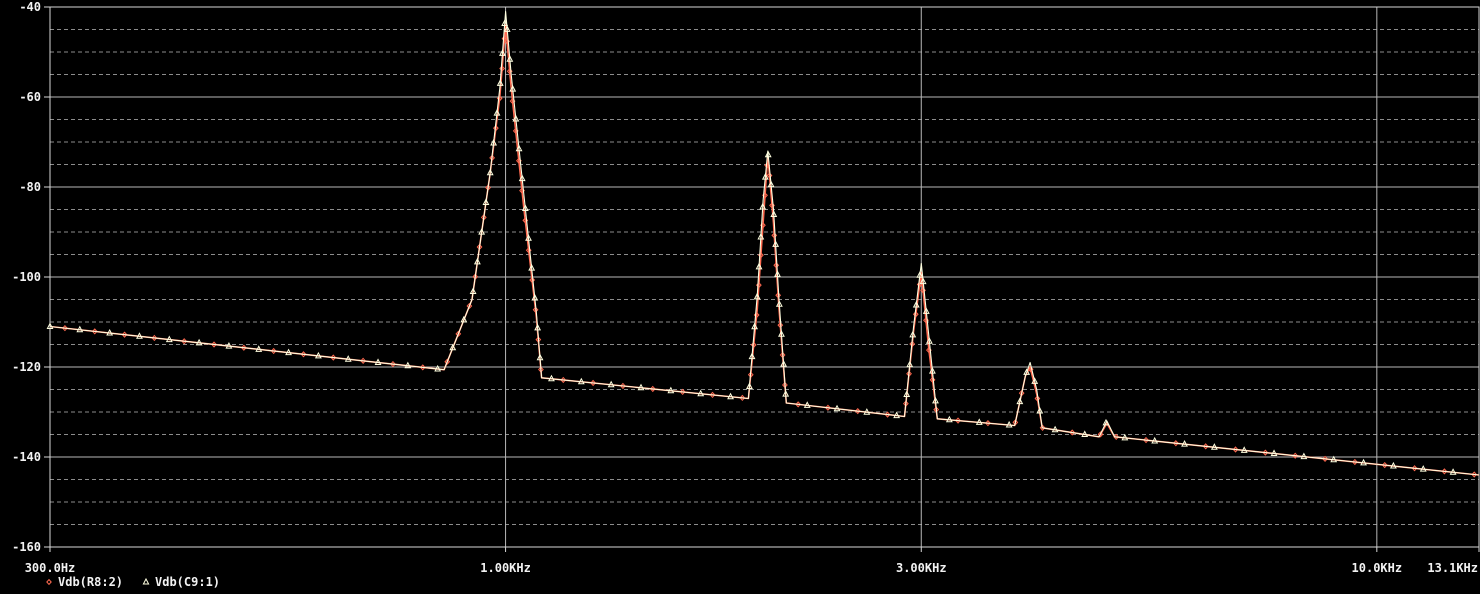  I want to click on legend-series-label: Vdb(R8:2), so click(90, 582).